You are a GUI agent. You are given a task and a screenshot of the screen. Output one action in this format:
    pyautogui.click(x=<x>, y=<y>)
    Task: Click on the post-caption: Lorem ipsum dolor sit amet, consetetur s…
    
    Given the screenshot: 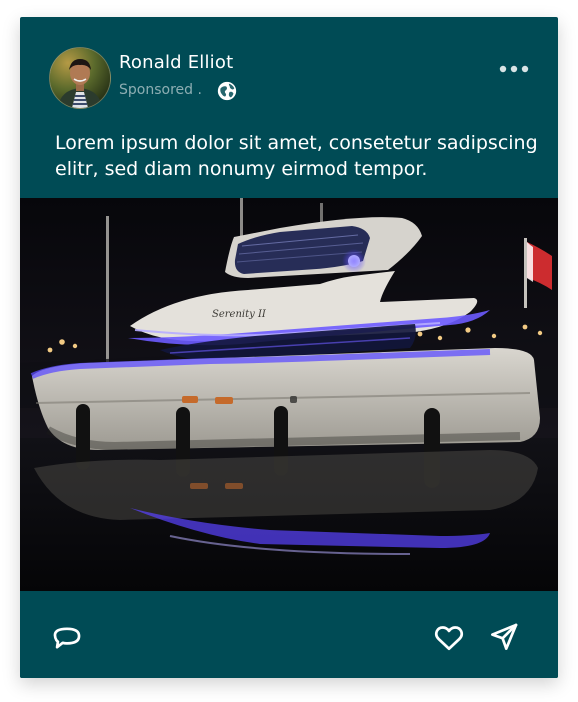 What is the action you would take?
    pyautogui.click(x=296, y=156)
    